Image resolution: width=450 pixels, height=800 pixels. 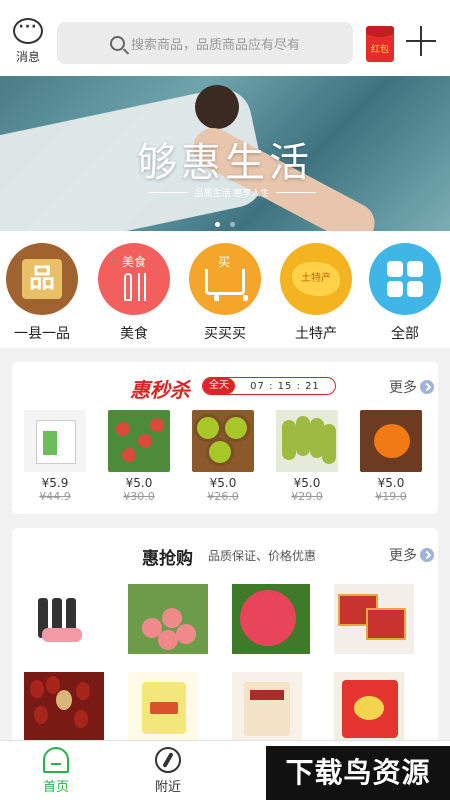 I want to click on plus-icon, so click(x=421, y=41).